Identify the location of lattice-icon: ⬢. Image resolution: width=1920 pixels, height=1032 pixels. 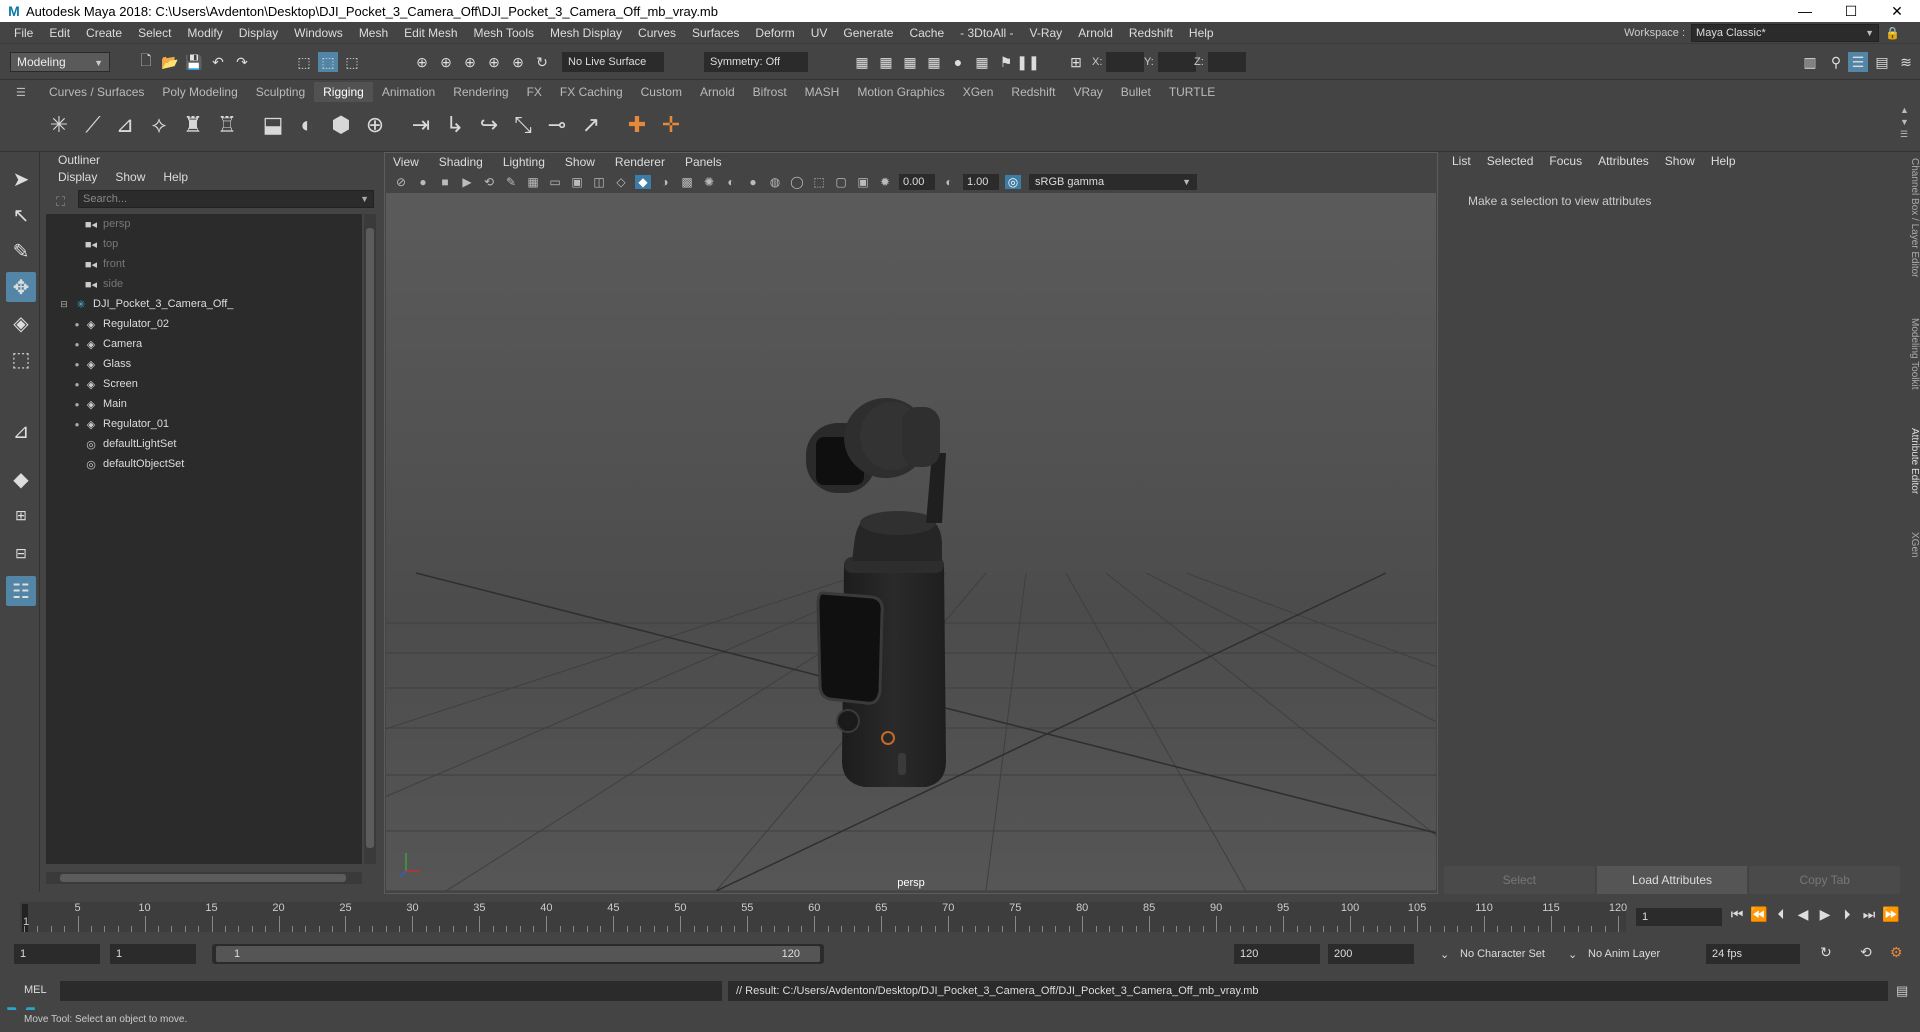
(341, 125).